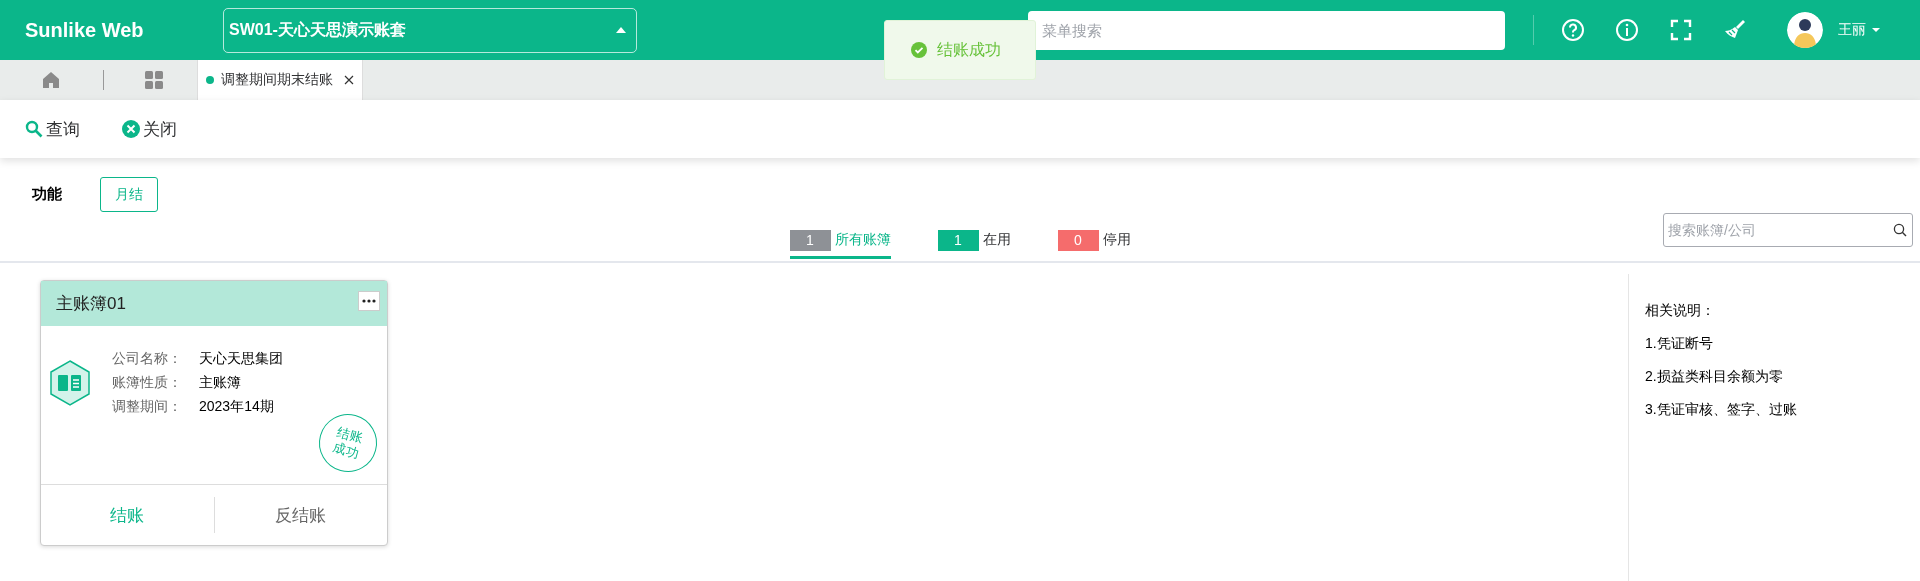 This screenshot has height=581, width=1920. What do you see at coordinates (51, 80) in the screenshot?
I see `home-icon` at bounding box center [51, 80].